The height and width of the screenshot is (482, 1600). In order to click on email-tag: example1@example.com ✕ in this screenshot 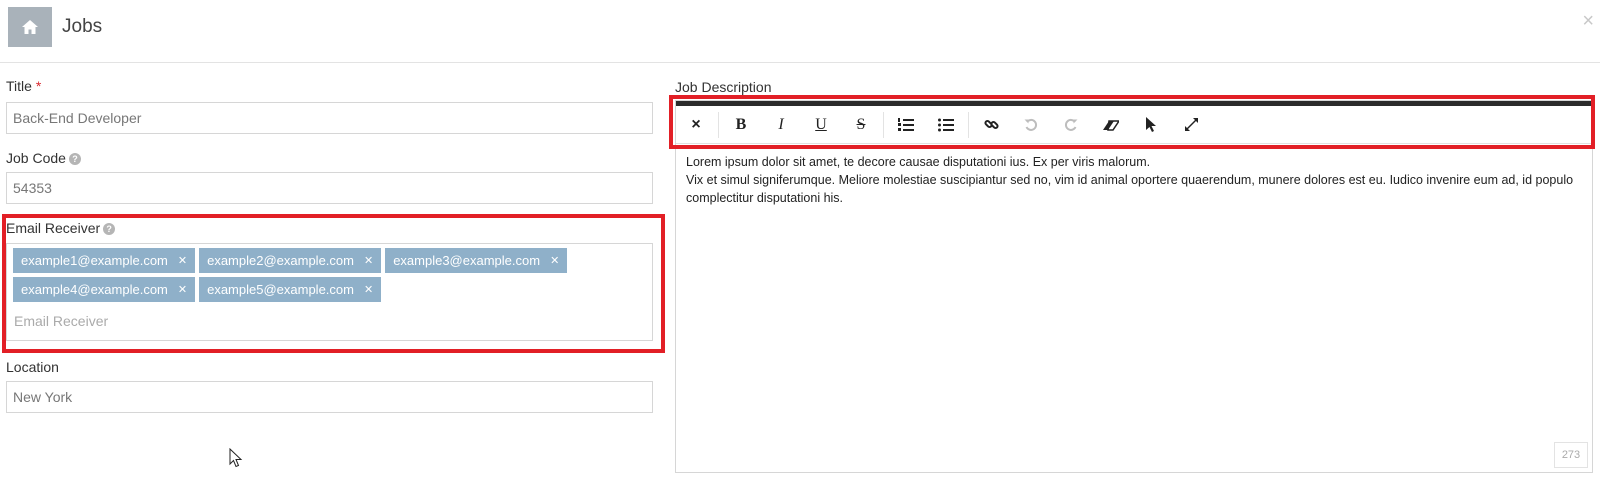, I will do `click(104, 260)`.